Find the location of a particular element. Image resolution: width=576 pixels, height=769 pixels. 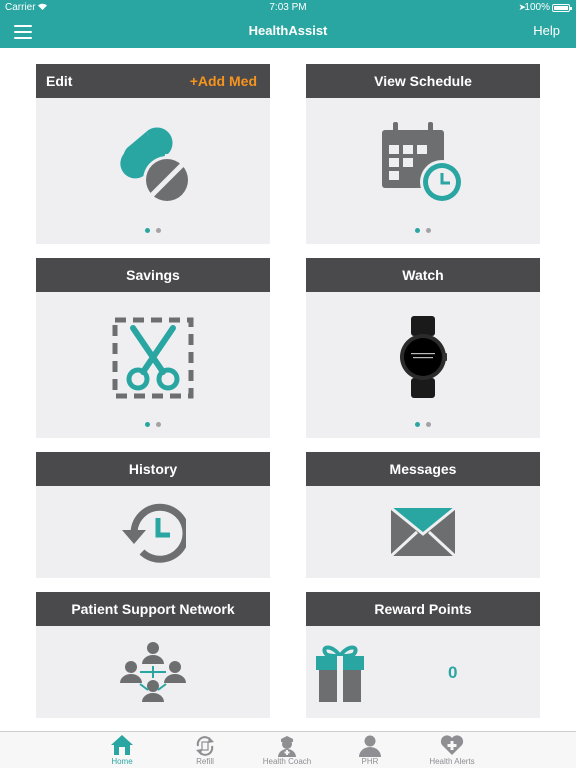

tab-health-coach: Health Coach is located at coordinates (287, 750).